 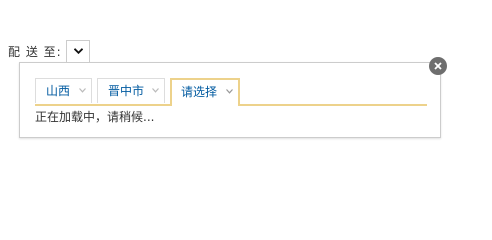 I want to click on tab-city: 晋中市, so click(x=131, y=90).